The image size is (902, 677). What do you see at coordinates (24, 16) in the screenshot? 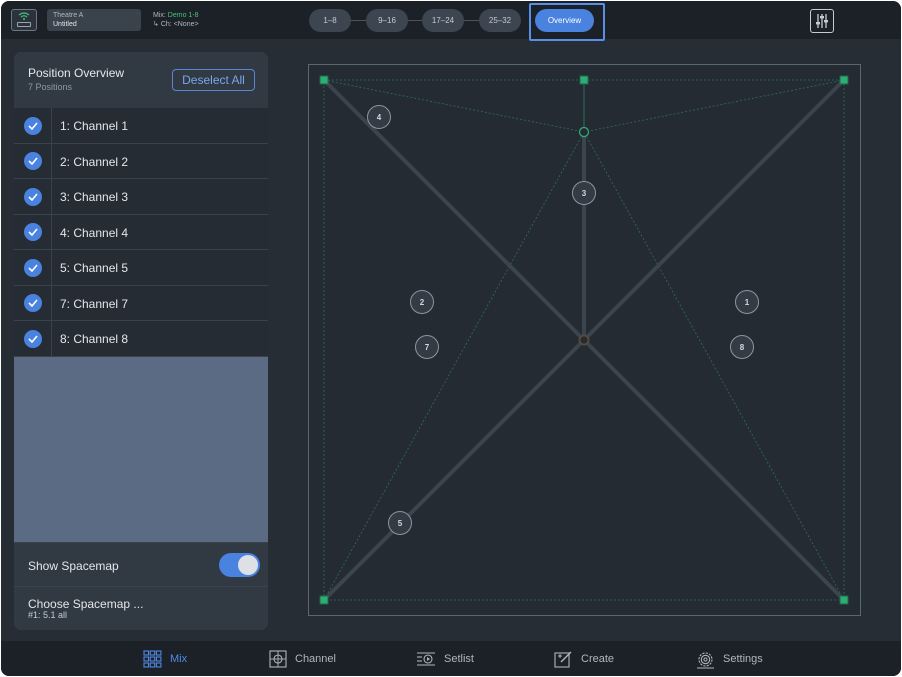
I see `wifi-icon` at bounding box center [24, 16].